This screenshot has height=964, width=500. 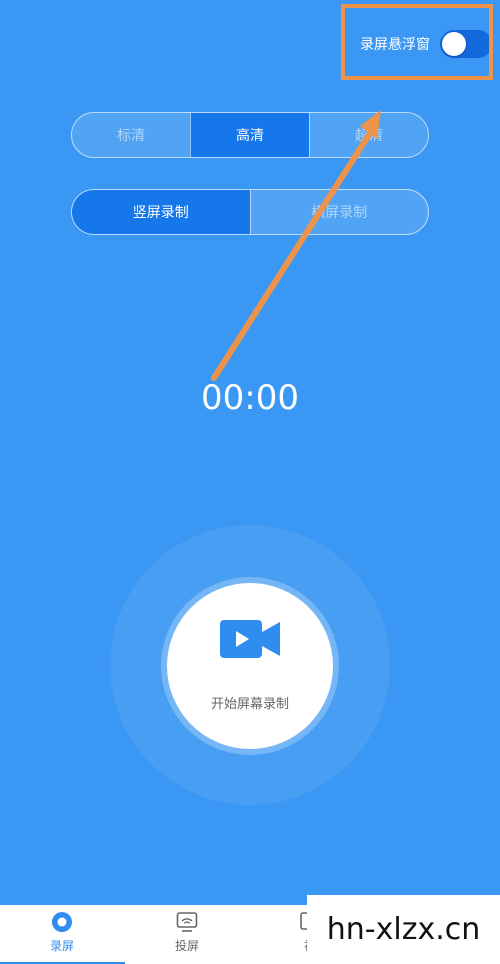 I want to click on quality-option-hd: 高清, so click(x=249, y=135).